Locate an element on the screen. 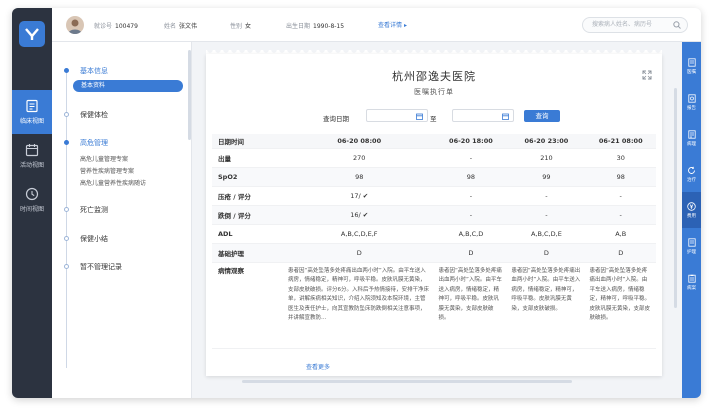  toolbar-nursing: 护理 is located at coordinates (691, 246).